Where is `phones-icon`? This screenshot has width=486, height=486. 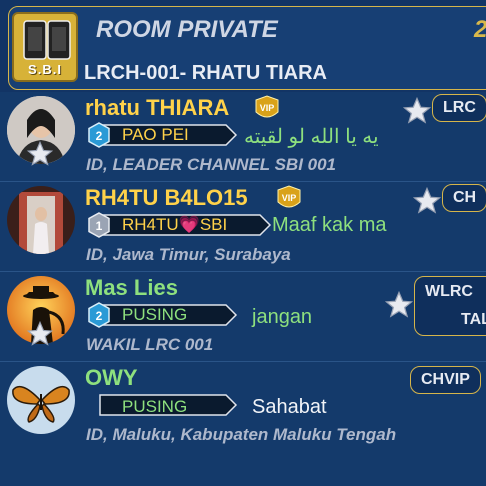 phones-icon is located at coordinates (47, 40).